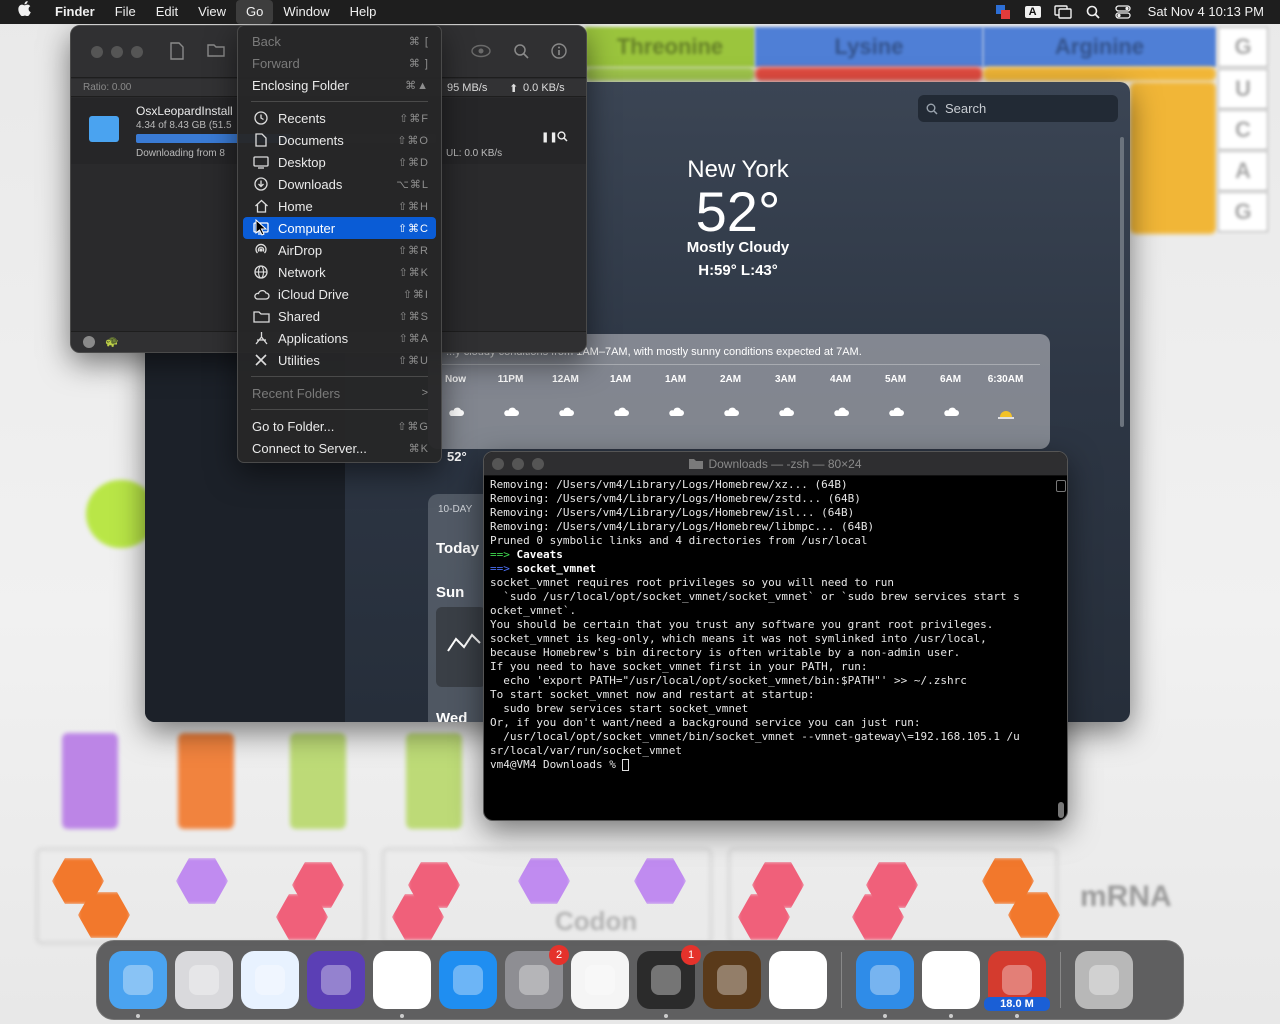 The width and height of the screenshot is (1280, 1024). I want to click on remote-desktop-icon, so click(951, 980).